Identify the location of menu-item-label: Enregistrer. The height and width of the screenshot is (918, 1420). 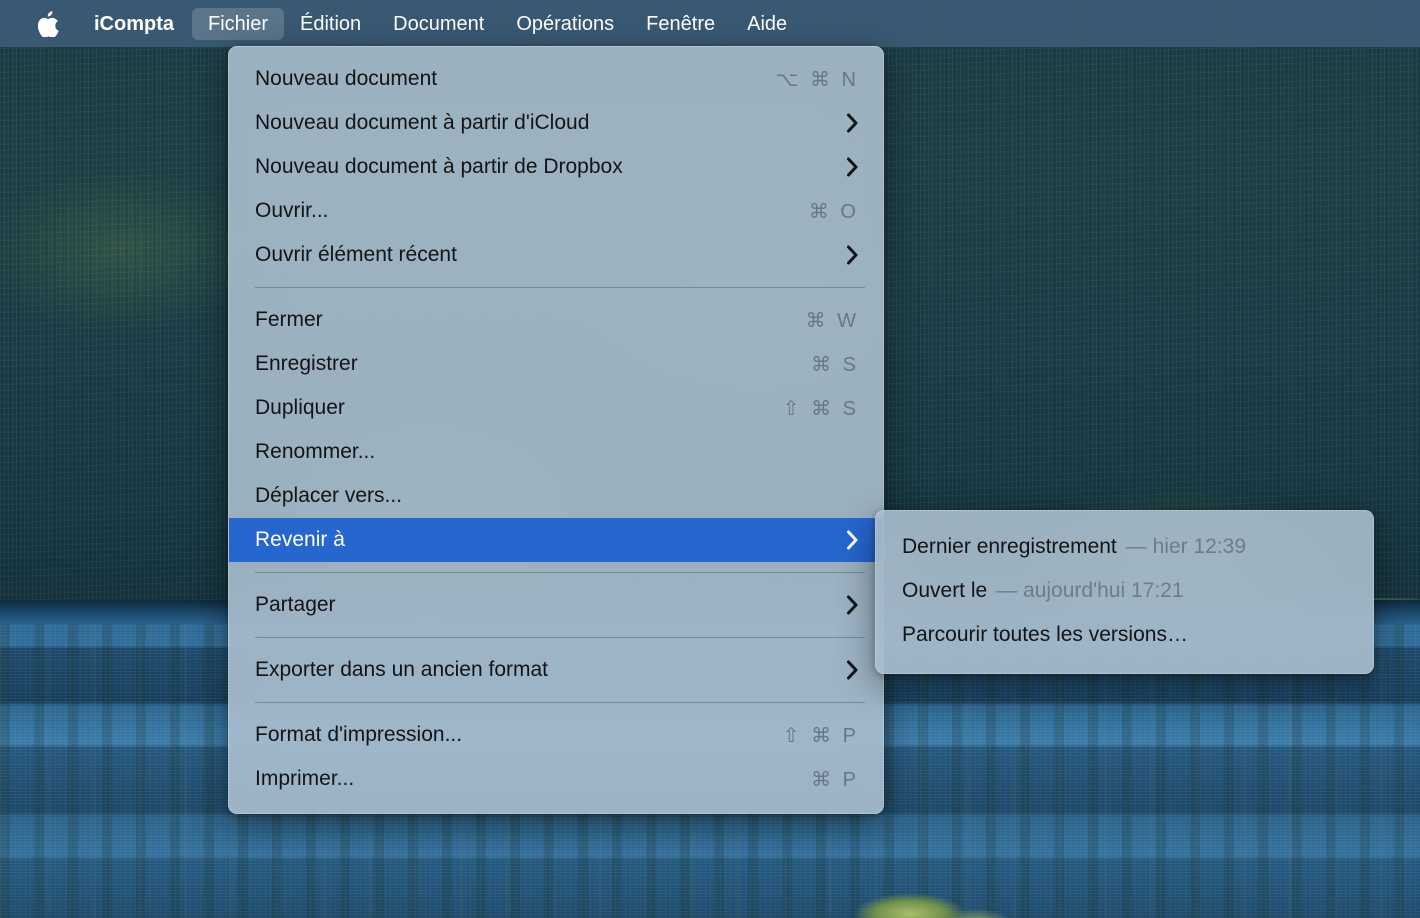
(306, 363).